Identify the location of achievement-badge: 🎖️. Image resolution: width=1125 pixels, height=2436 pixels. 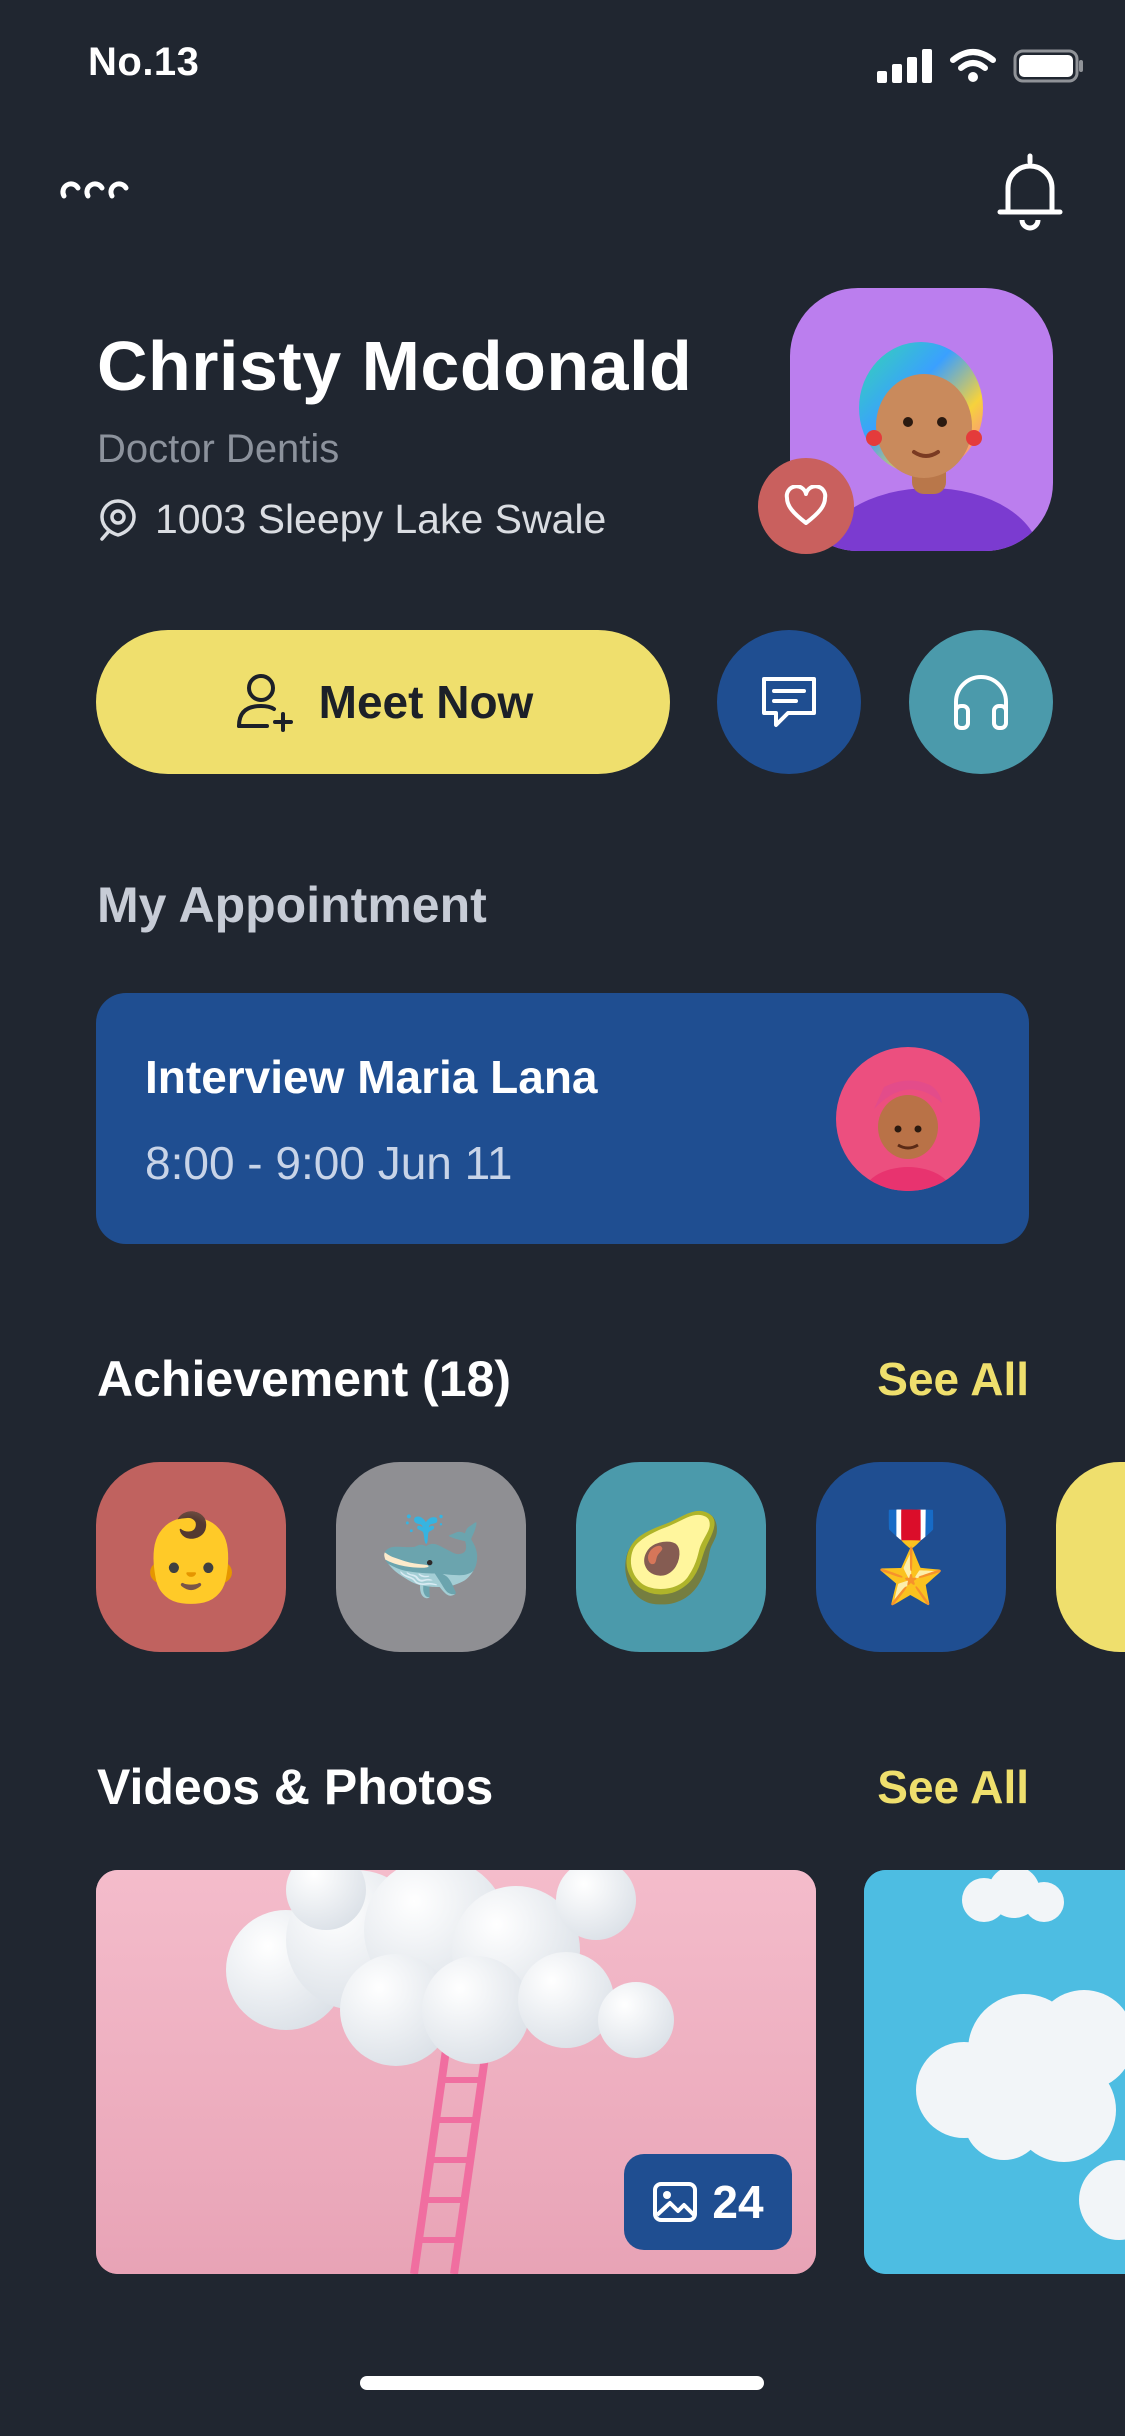
(911, 1557).